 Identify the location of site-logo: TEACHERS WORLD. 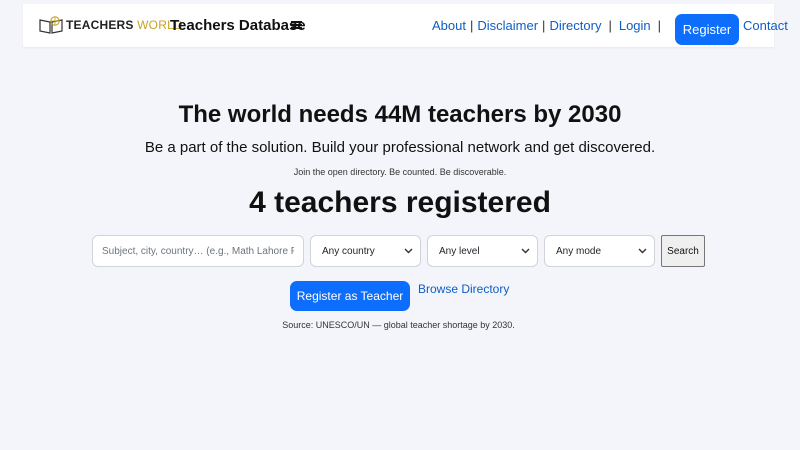
(110, 25).